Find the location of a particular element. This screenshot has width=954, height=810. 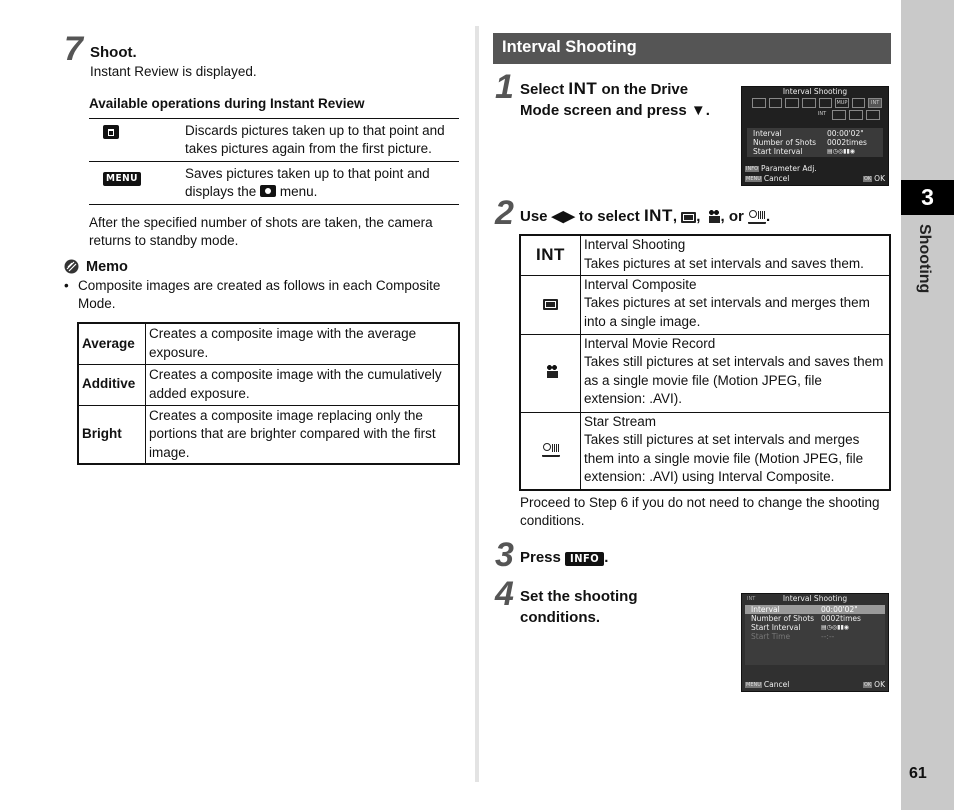

step-2-number: 2 is located at coordinates (504, 213).